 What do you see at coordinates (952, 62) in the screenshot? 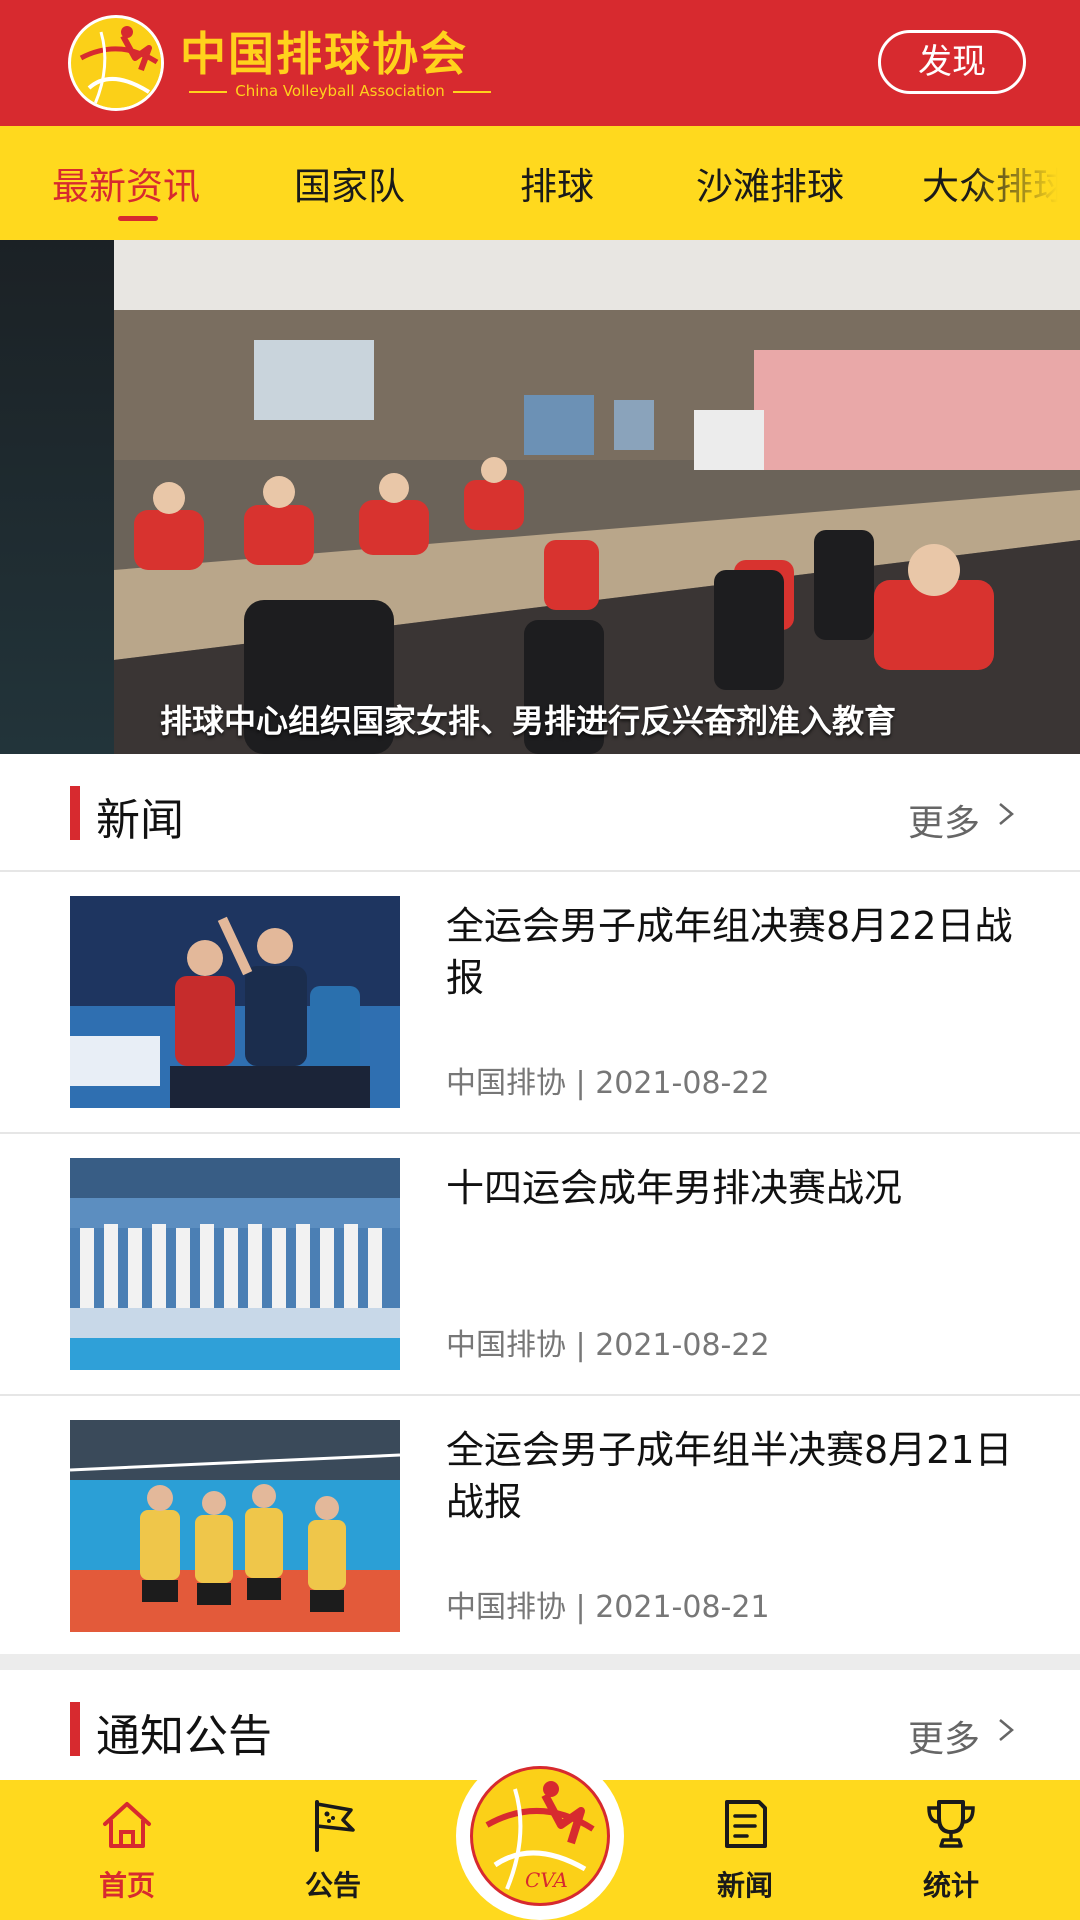
I see `discover-button: 发现` at bounding box center [952, 62].